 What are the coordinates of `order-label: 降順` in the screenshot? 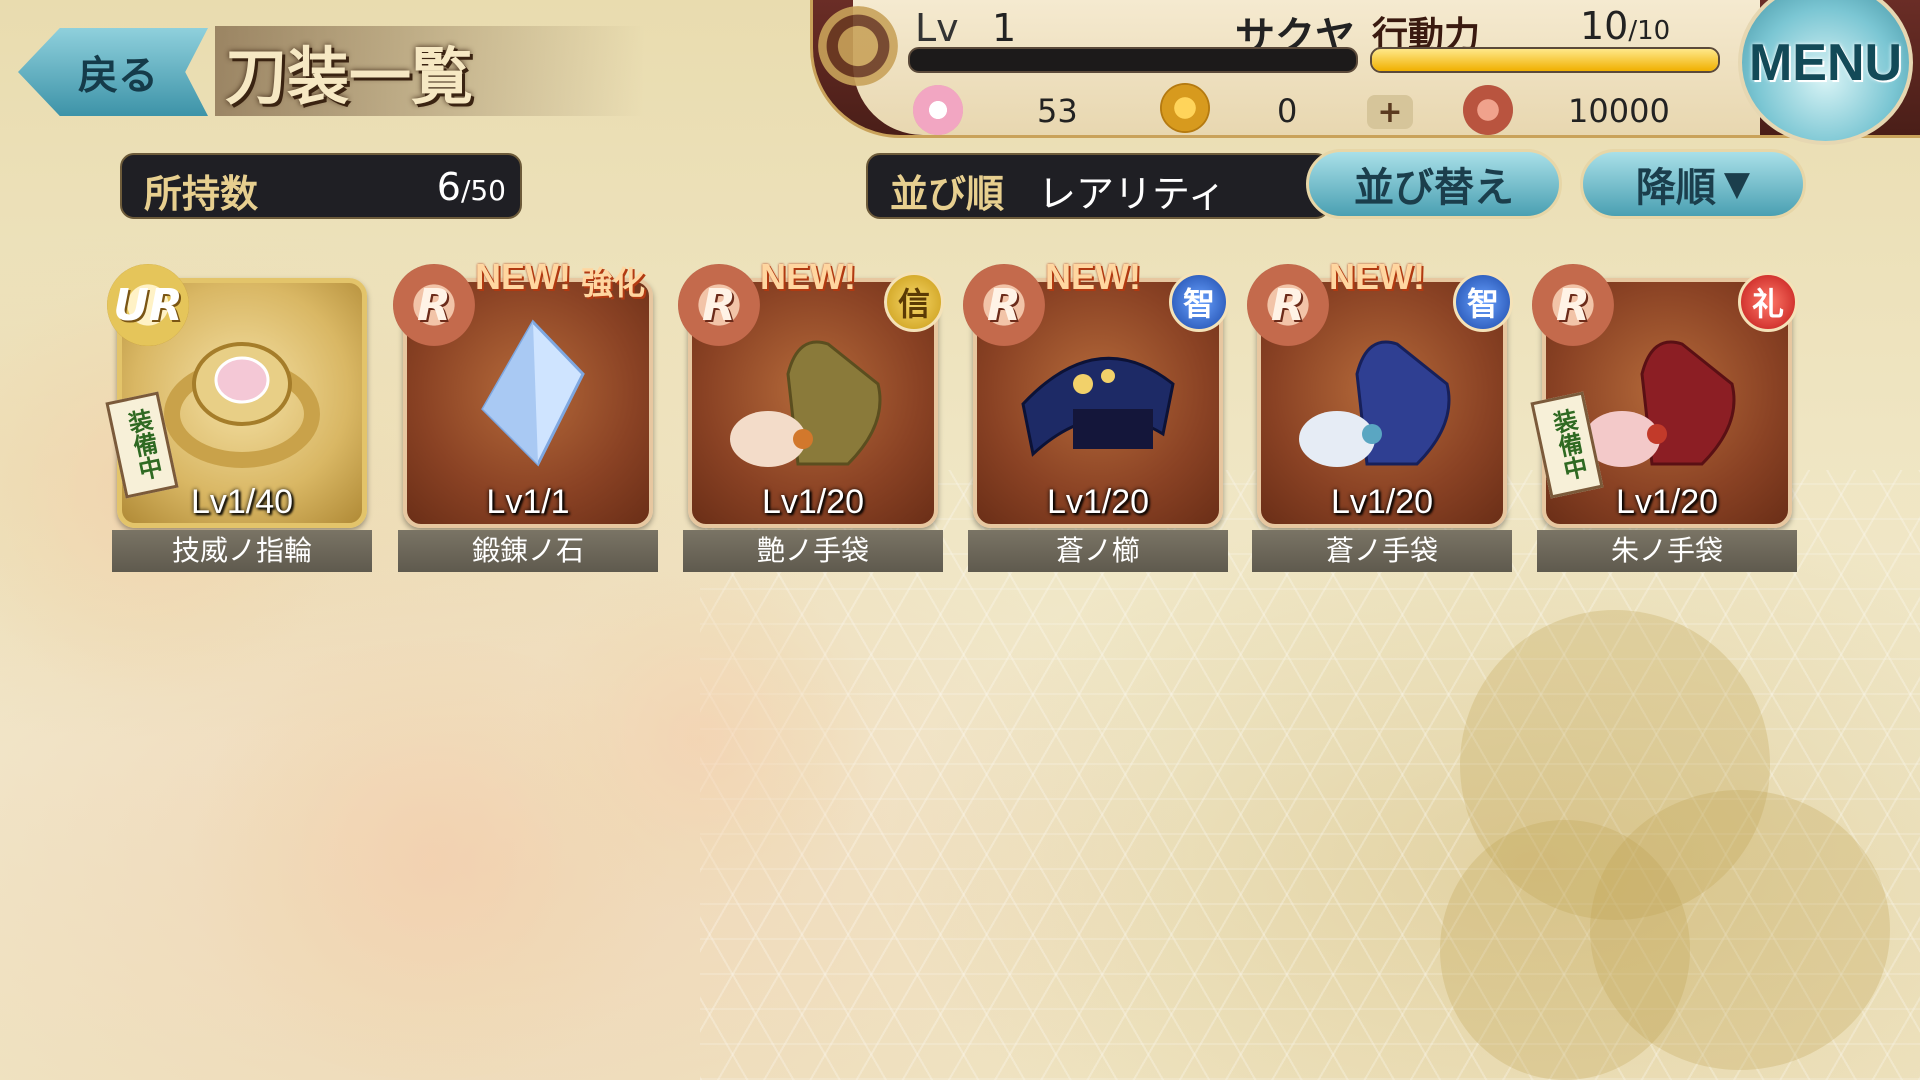 It's located at (1675, 187).